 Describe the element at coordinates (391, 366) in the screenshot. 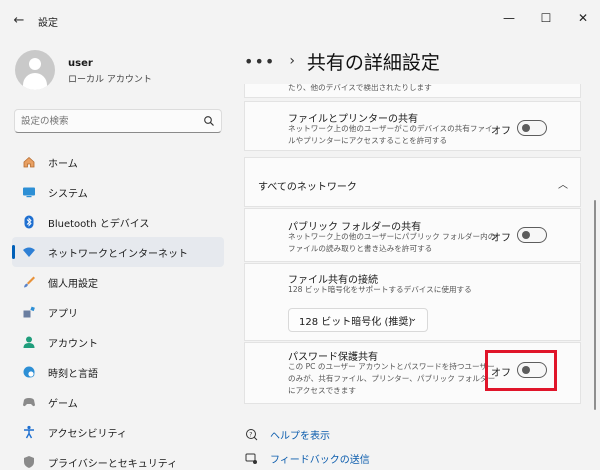

I see `setting-description: この PC のユーザー アカウントとパスワードを持つユーザー` at that location.